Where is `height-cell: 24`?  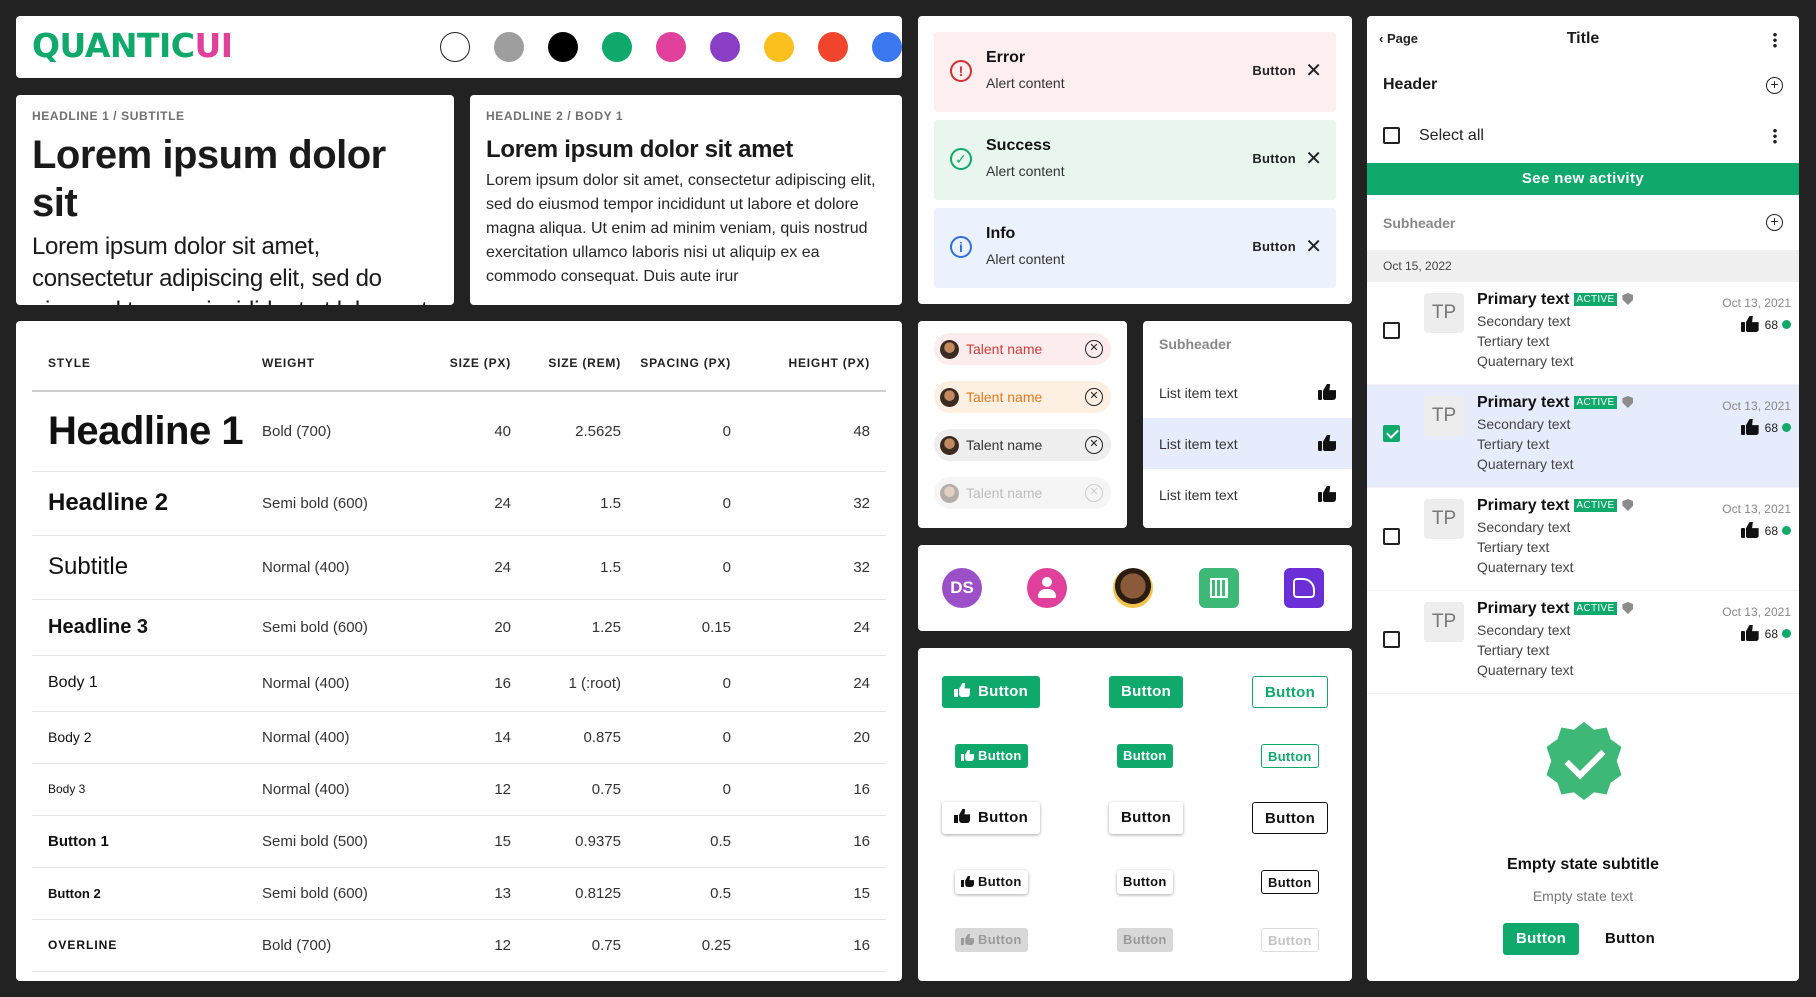
height-cell: 24 is located at coordinates (816, 627).